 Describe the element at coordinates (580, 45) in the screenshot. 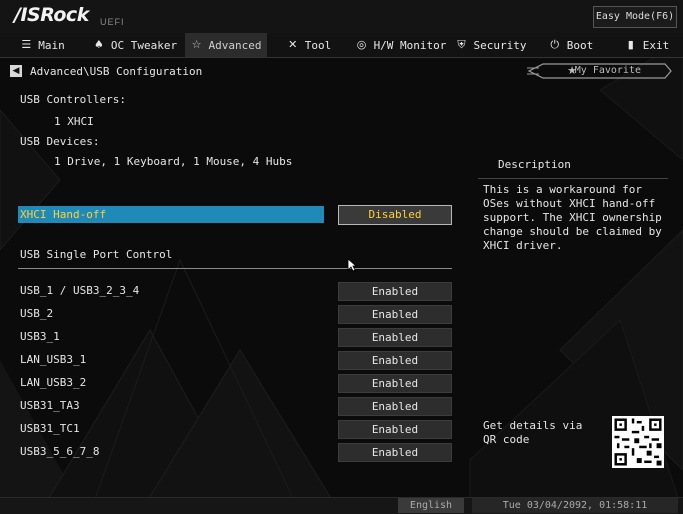

I see `tab-label: Boot` at that location.